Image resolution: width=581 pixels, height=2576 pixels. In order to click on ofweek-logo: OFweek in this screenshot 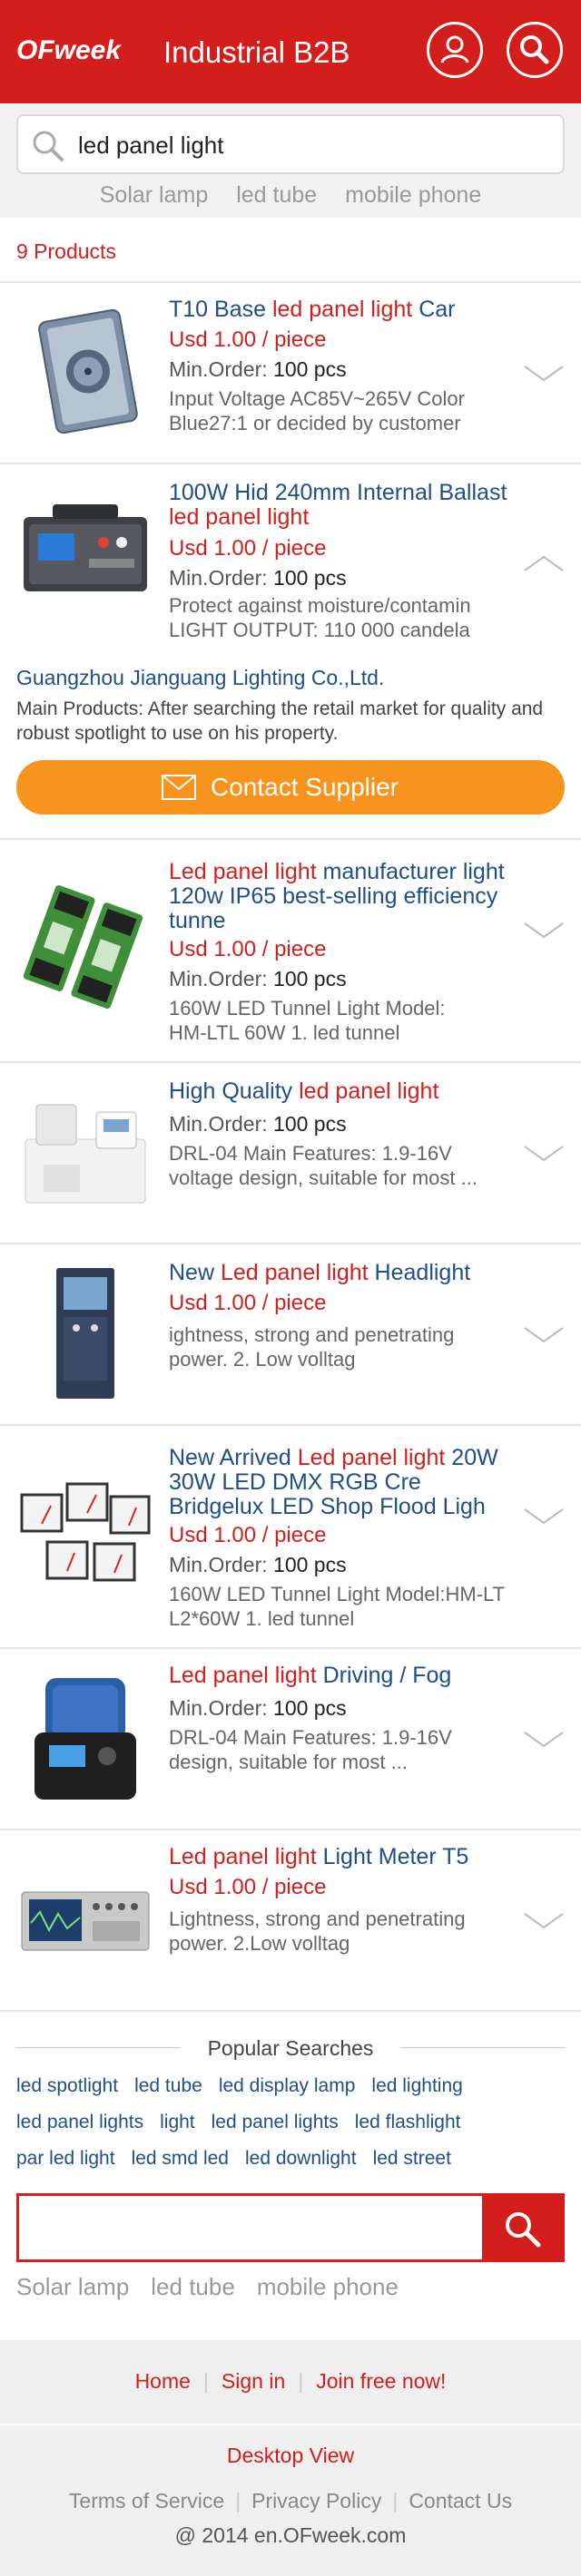, I will do `click(84, 50)`.